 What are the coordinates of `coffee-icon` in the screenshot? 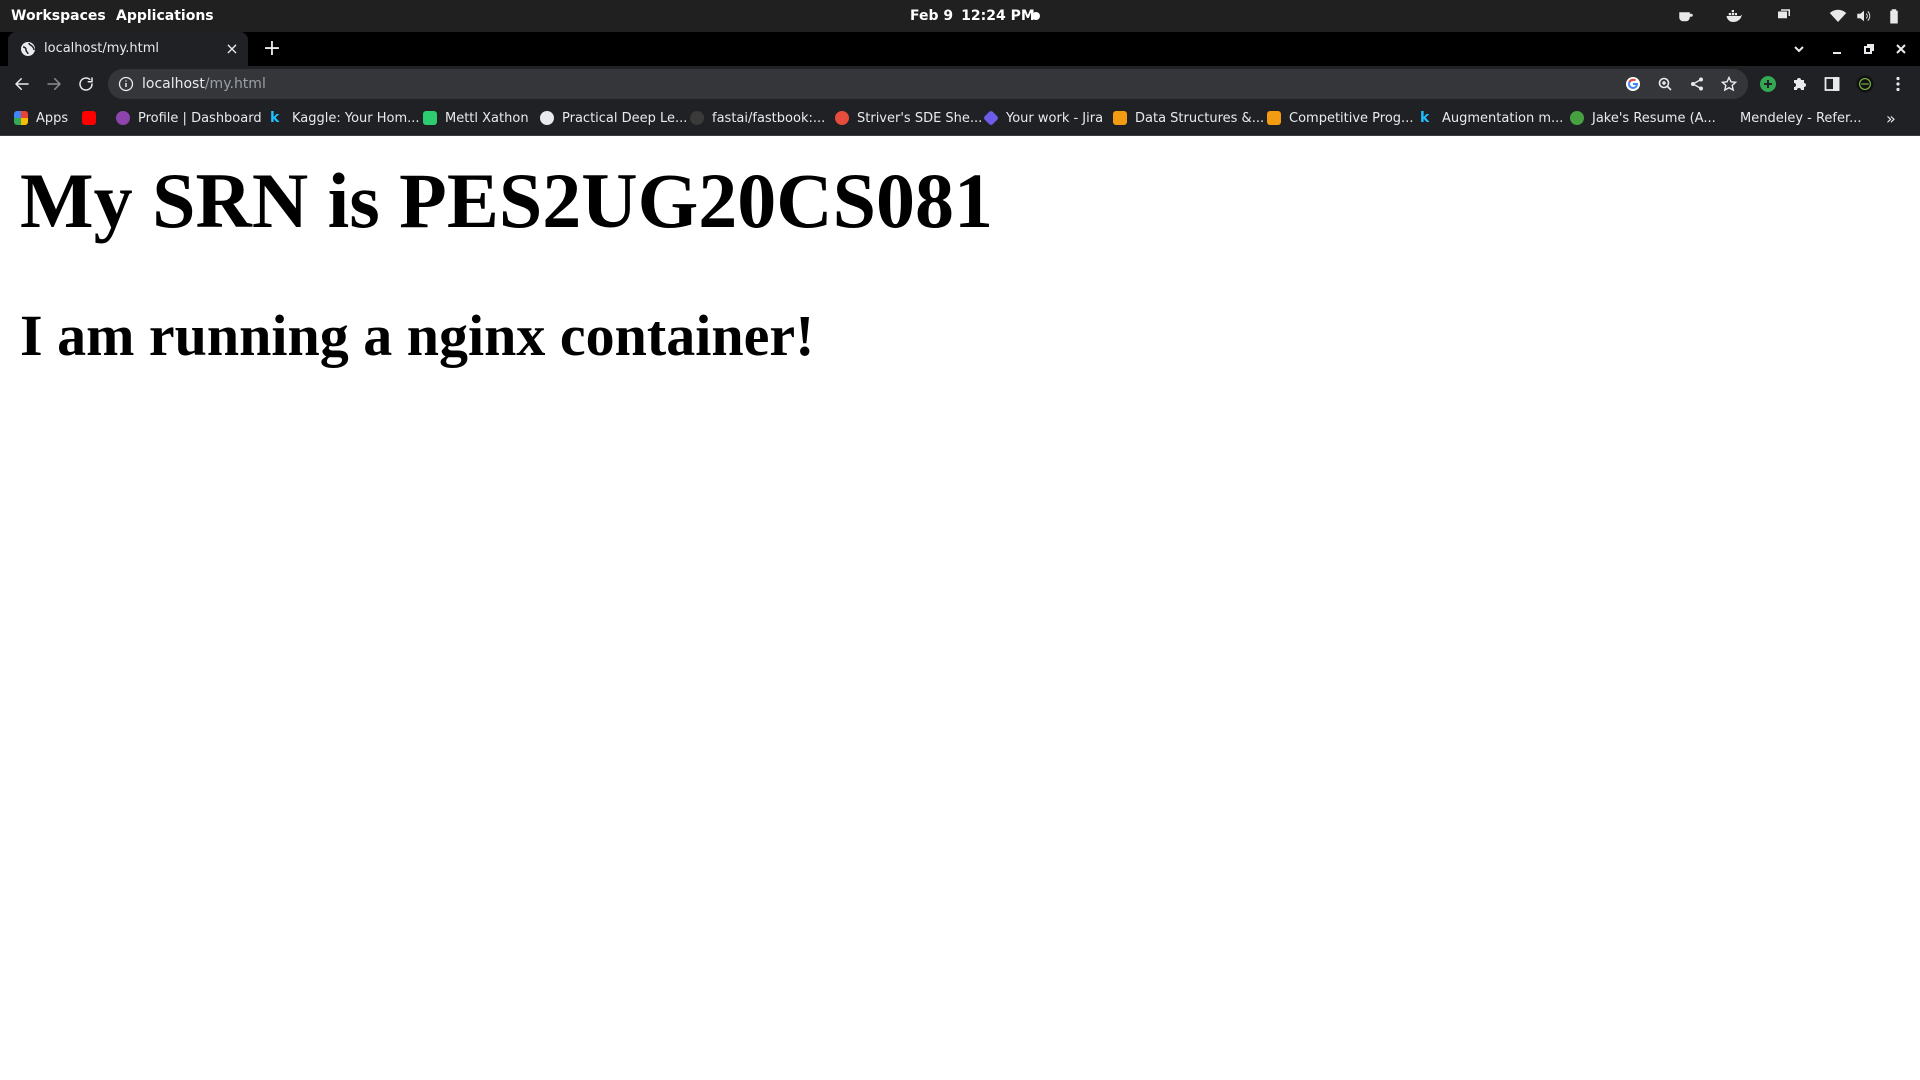 It's located at (1686, 16).